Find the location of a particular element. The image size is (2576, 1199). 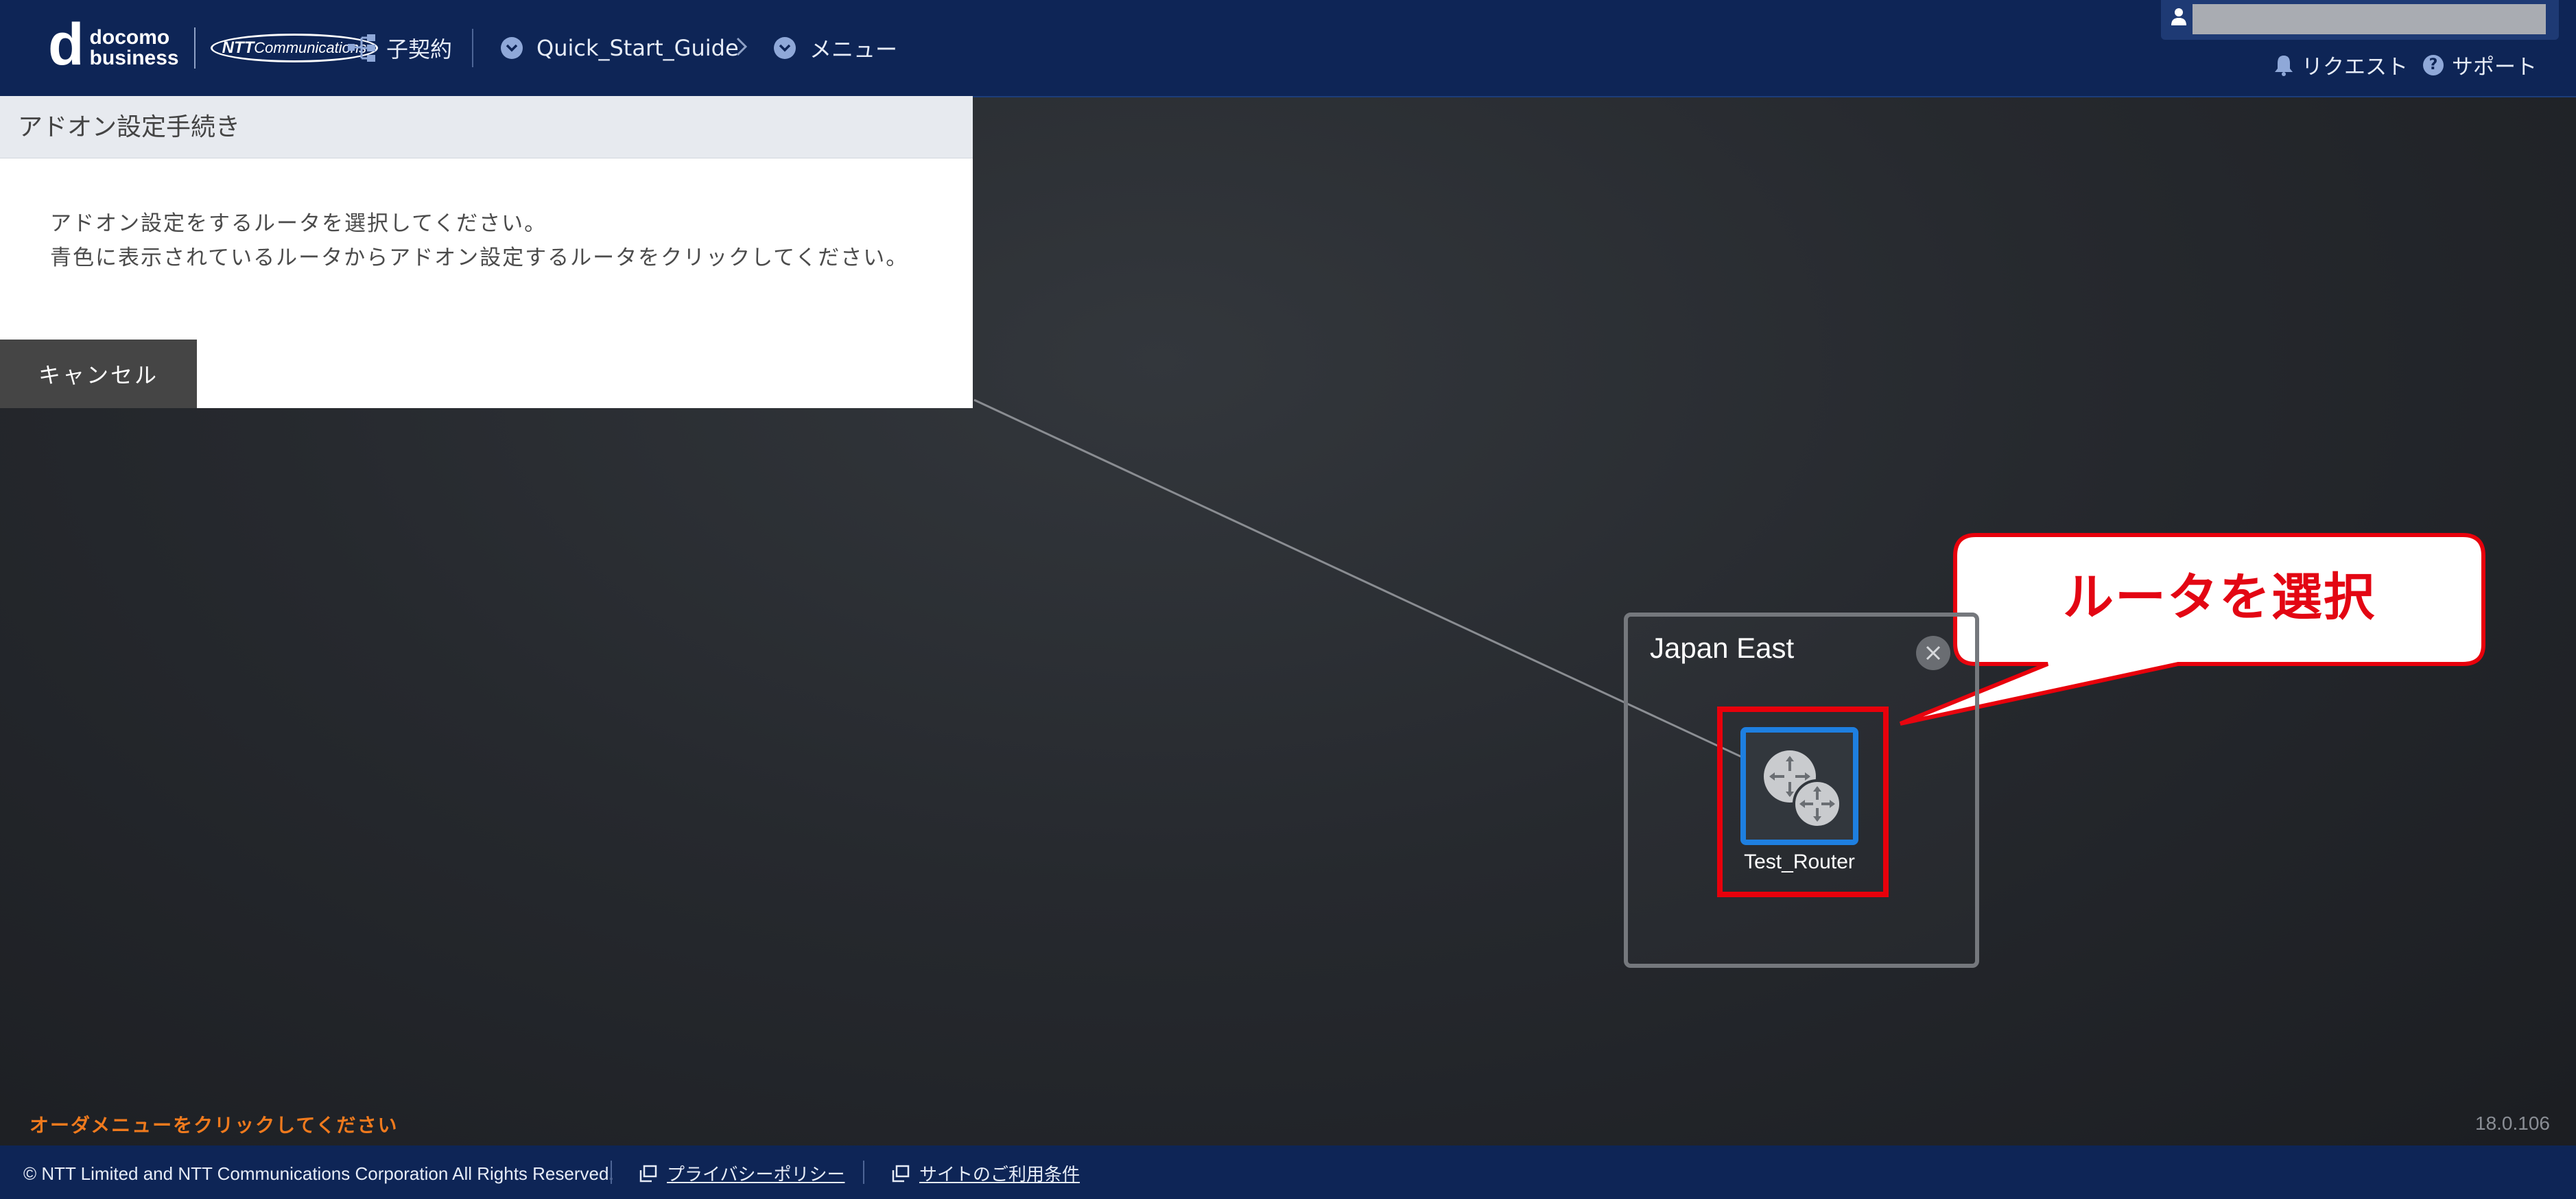

breadcrumb-quick-start-guide: Quick_Start_Guide is located at coordinates (620, 48).